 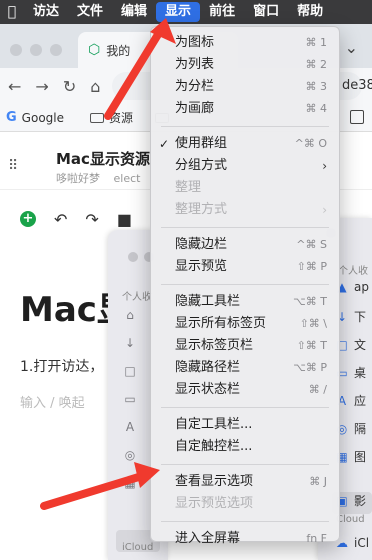 What do you see at coordinates (108, 117) in the screenshot?
I see `bookmark-resources: 资源` at bounding box center [108, 117].